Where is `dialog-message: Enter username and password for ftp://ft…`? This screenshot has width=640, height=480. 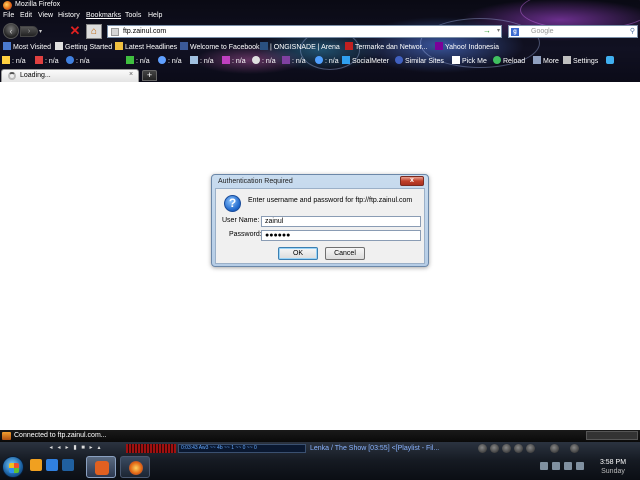 dialog-message: Enter username and password for ftp://ft… is located at coordinates (330, 200).